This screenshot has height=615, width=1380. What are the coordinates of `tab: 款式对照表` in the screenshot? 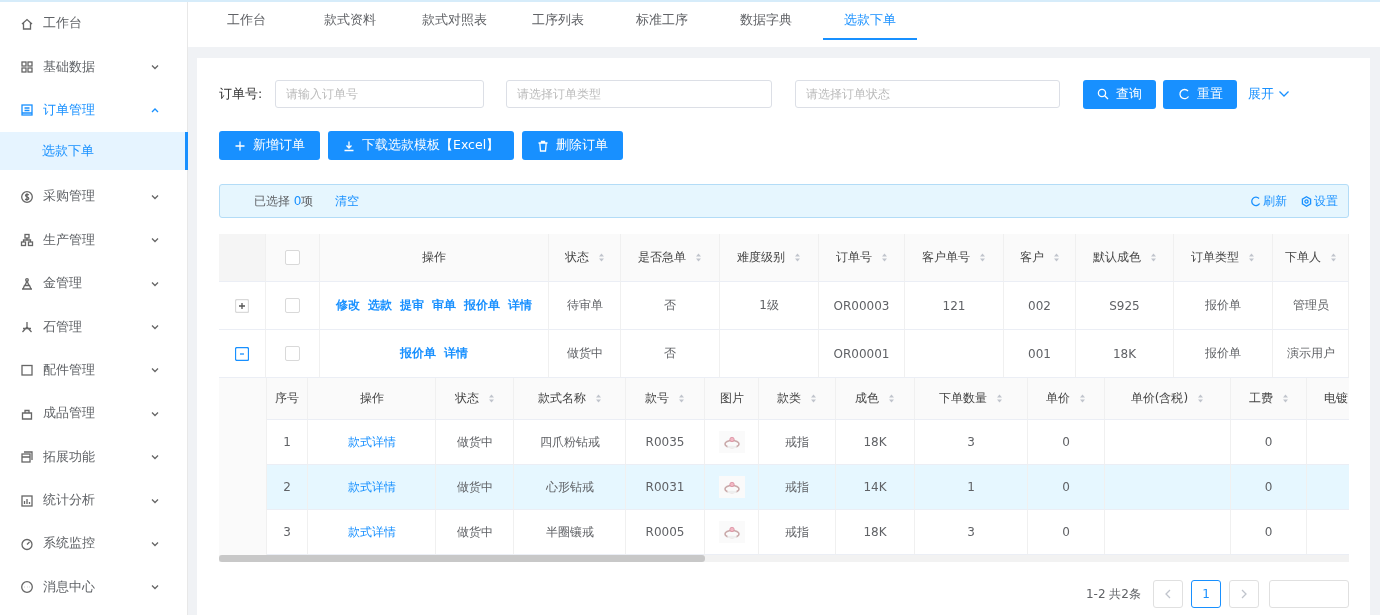 It's located at (454, 21).